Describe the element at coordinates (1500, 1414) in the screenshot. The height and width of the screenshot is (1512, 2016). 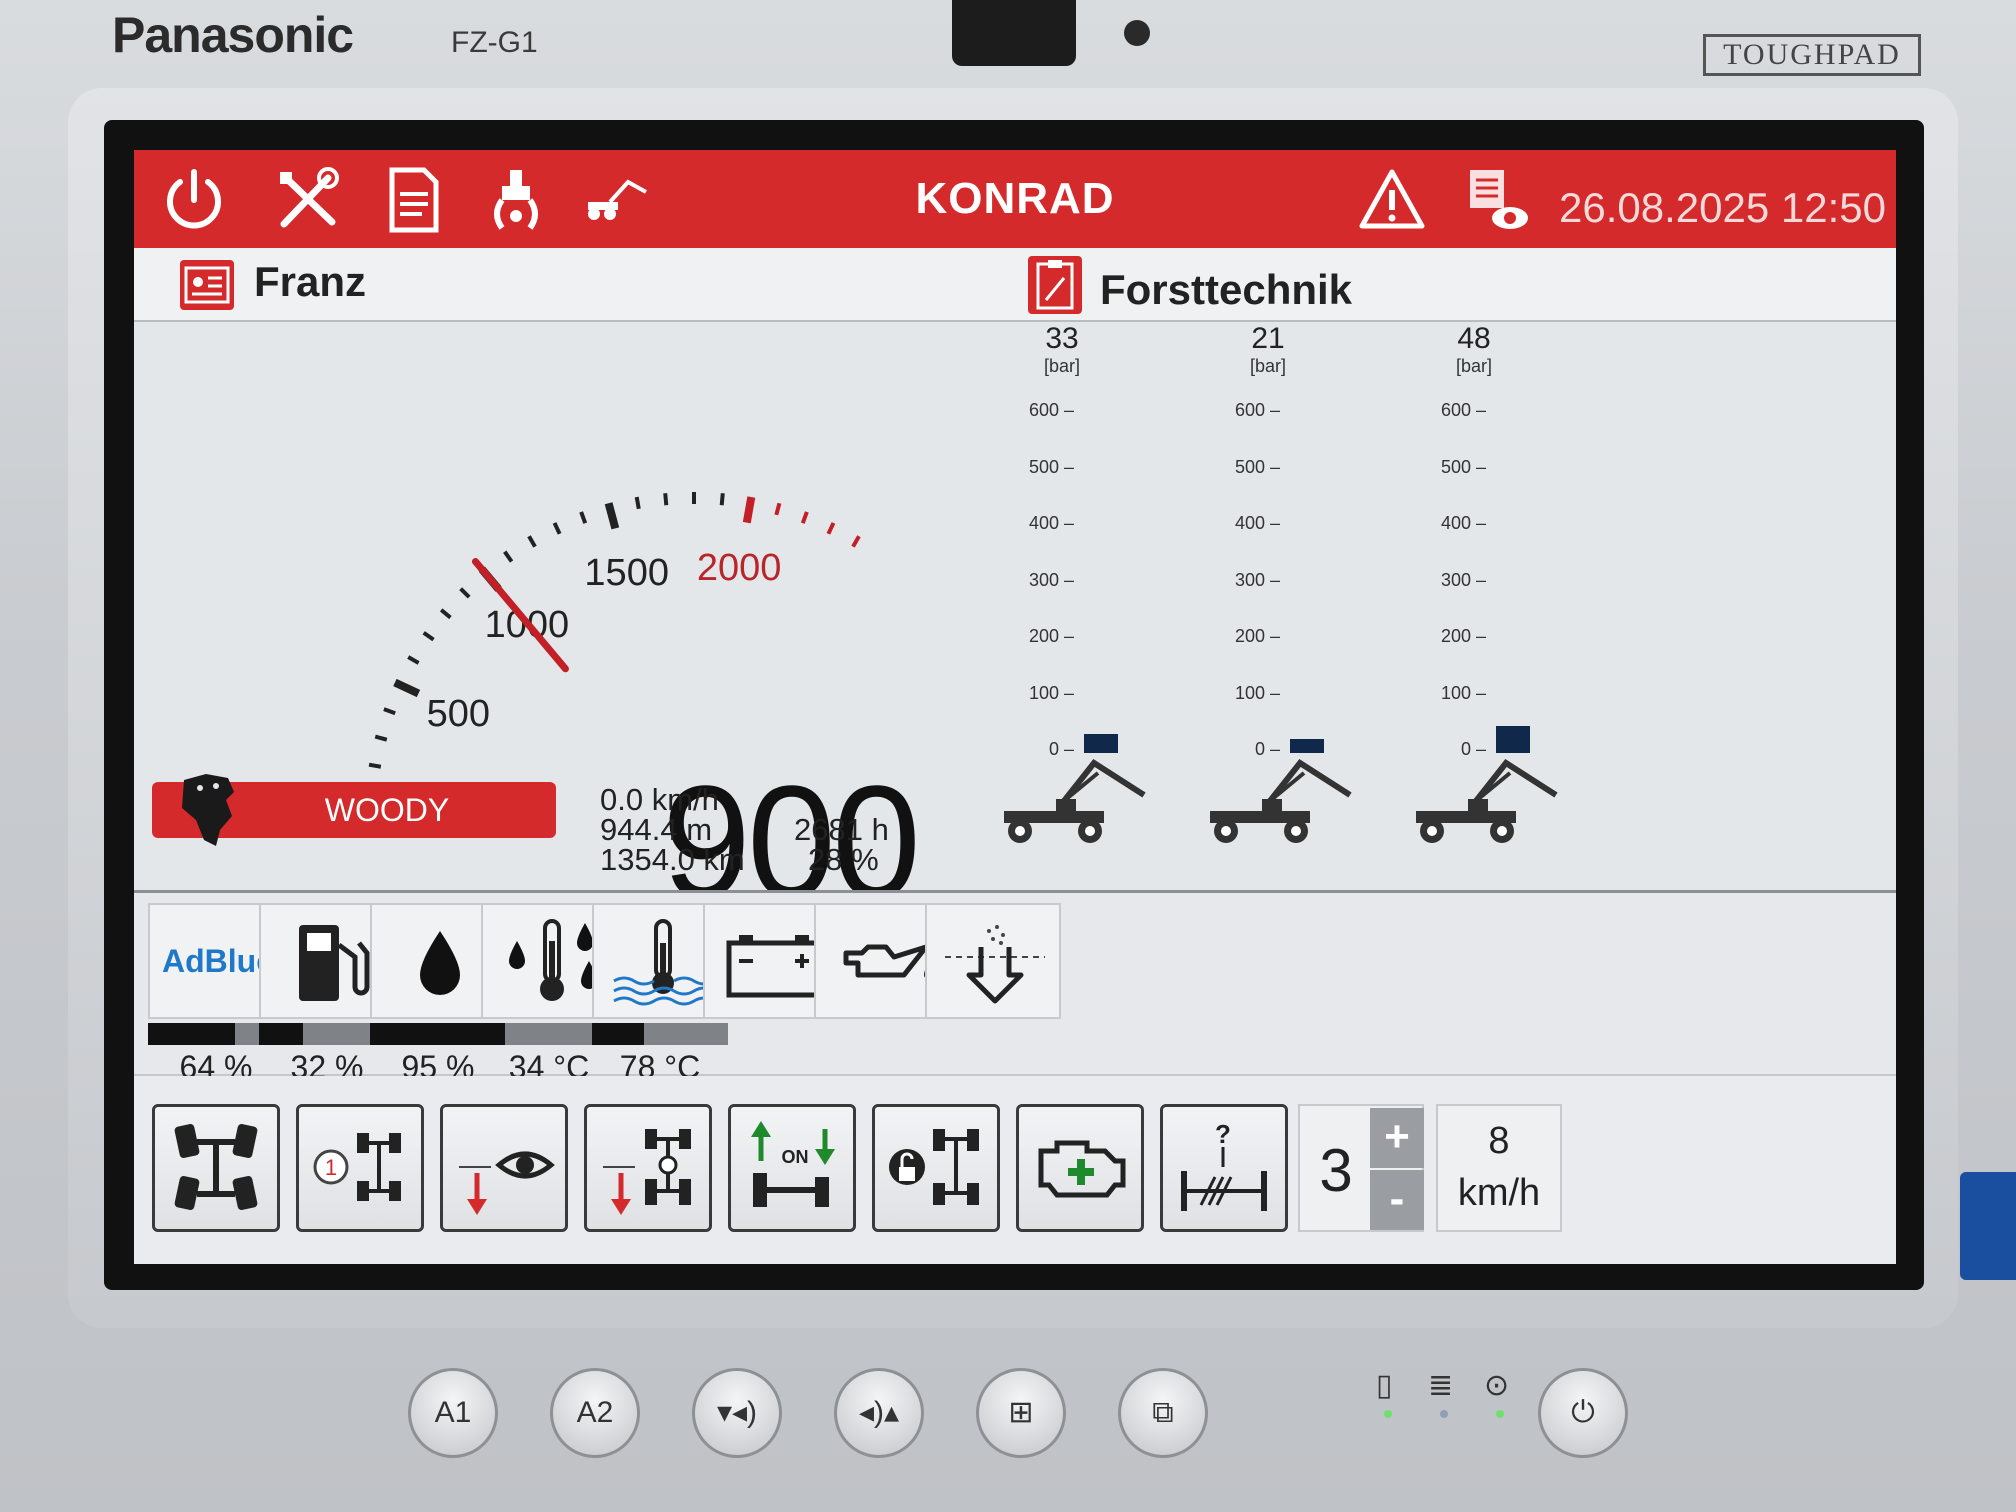
I see `wireless-led` at that location.